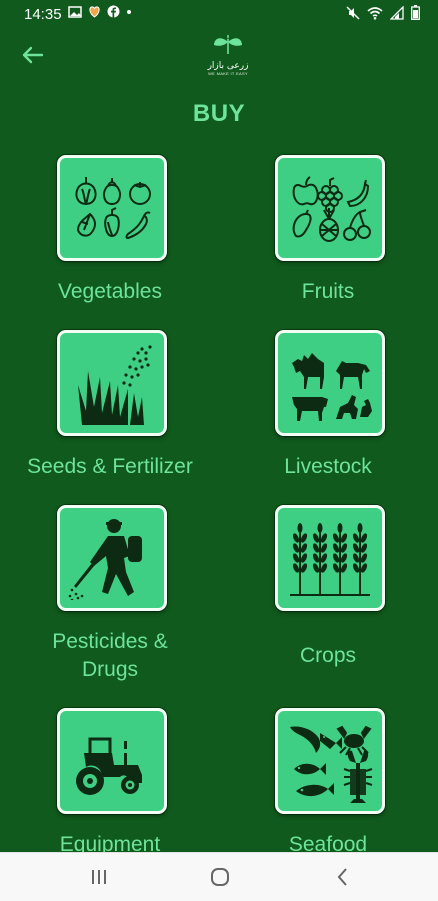 The image size is (438, 901). I want to click on fruits-icon, so click(331, 209).